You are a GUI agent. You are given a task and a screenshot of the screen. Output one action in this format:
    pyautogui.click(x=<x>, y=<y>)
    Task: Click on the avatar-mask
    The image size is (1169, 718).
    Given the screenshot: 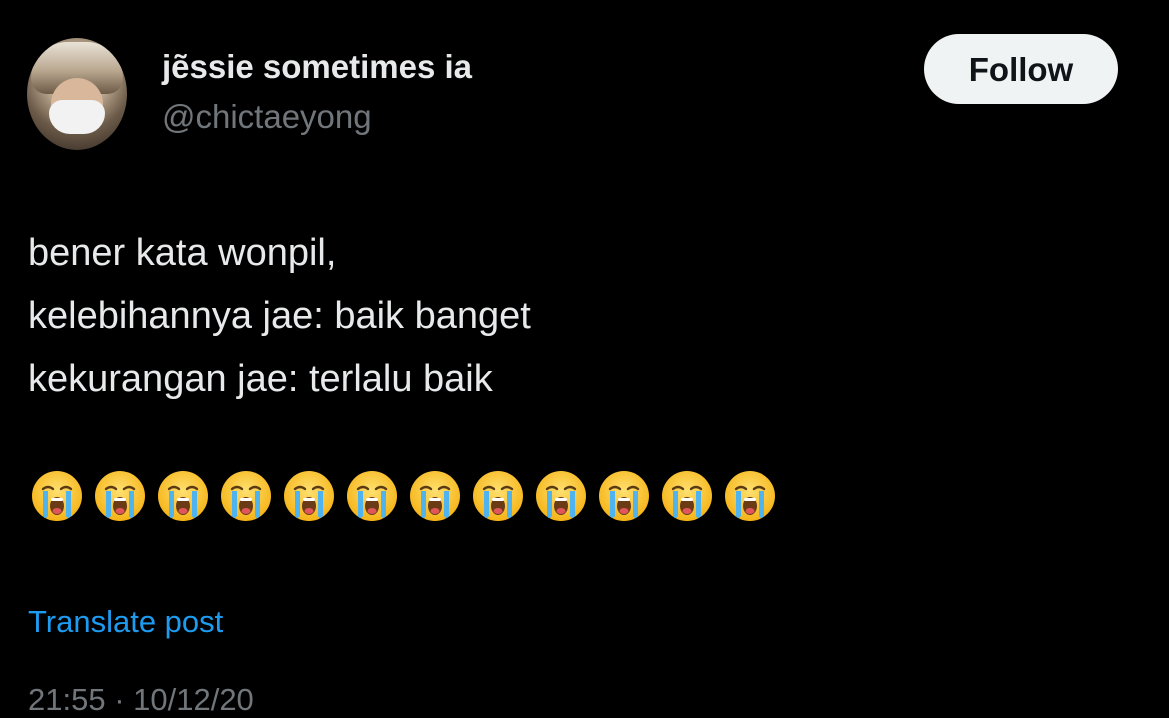 What is the action you would take?
    pyautogui.click(x=77, y=117)
    